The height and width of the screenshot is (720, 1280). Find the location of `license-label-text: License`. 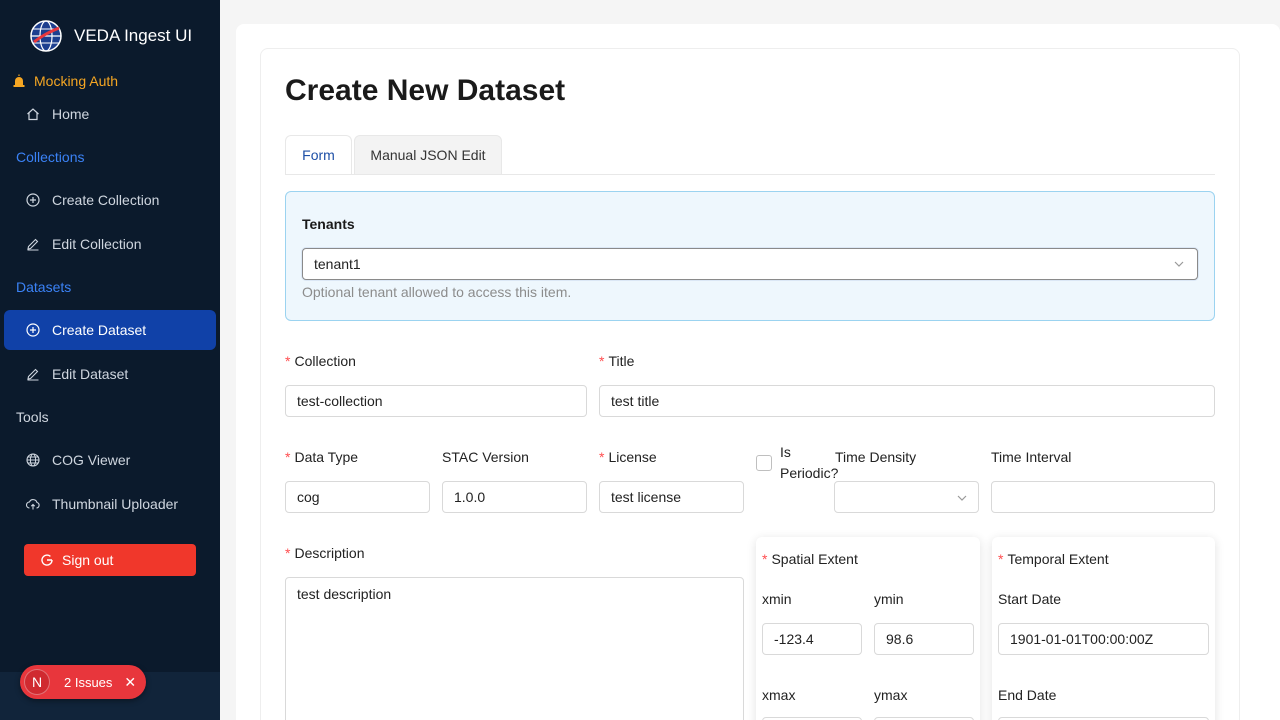

license-label-text: License is located at coordinates (632, 457).